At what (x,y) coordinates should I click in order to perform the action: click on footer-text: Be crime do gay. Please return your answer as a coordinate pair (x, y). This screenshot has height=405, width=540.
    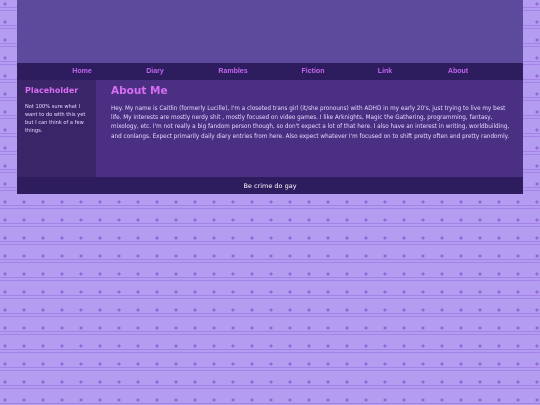
    Looking at the image, I should click on (270, 185).